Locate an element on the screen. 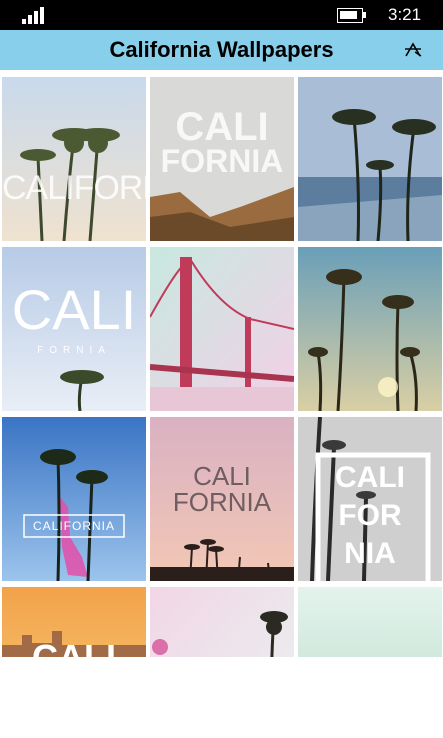  wallpaper-tile: CALI FOR NIA is located at coordinates (370, 499).